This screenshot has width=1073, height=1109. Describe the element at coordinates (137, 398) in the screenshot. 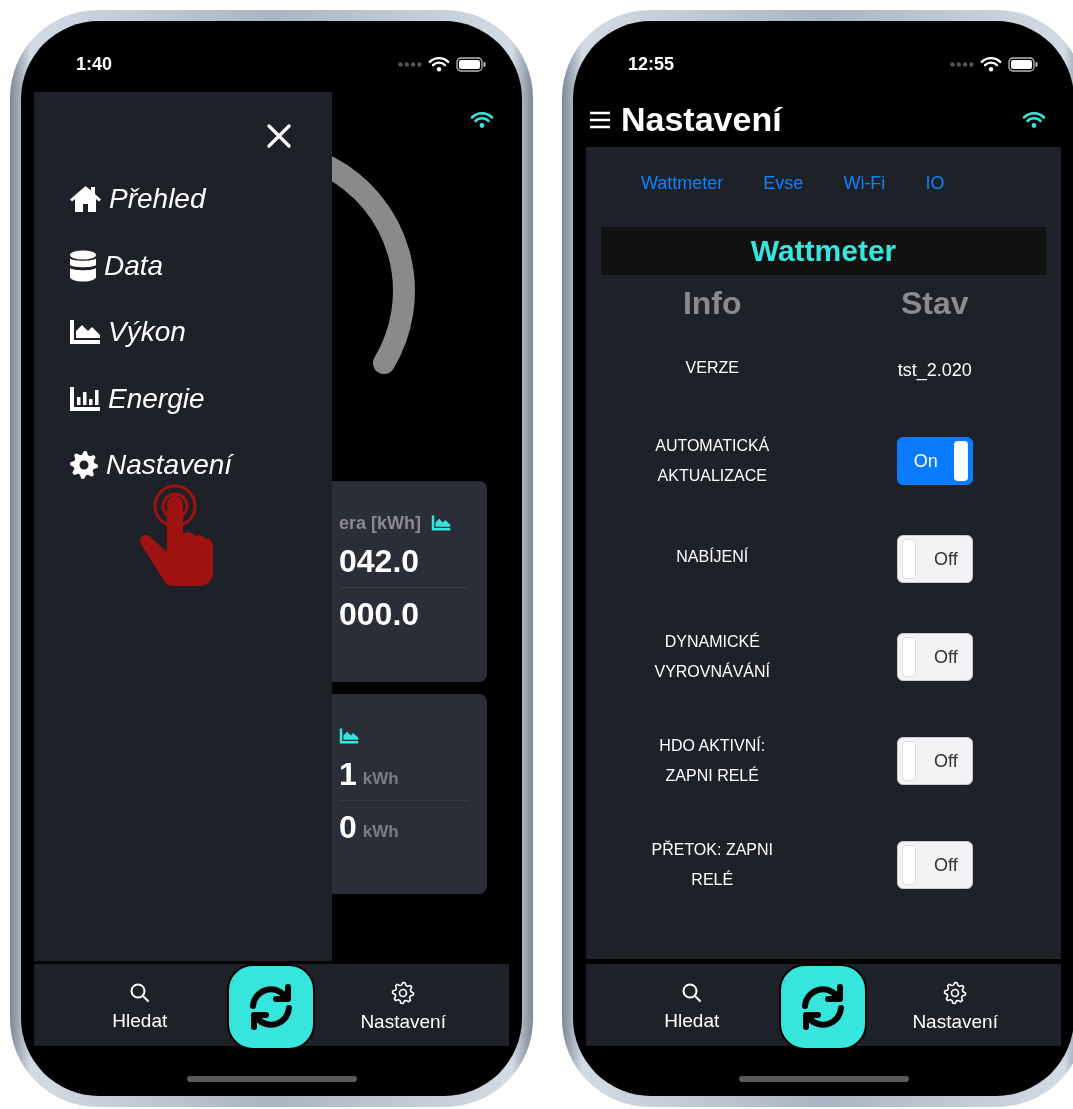

I see `menu-item: Energie` at that location.